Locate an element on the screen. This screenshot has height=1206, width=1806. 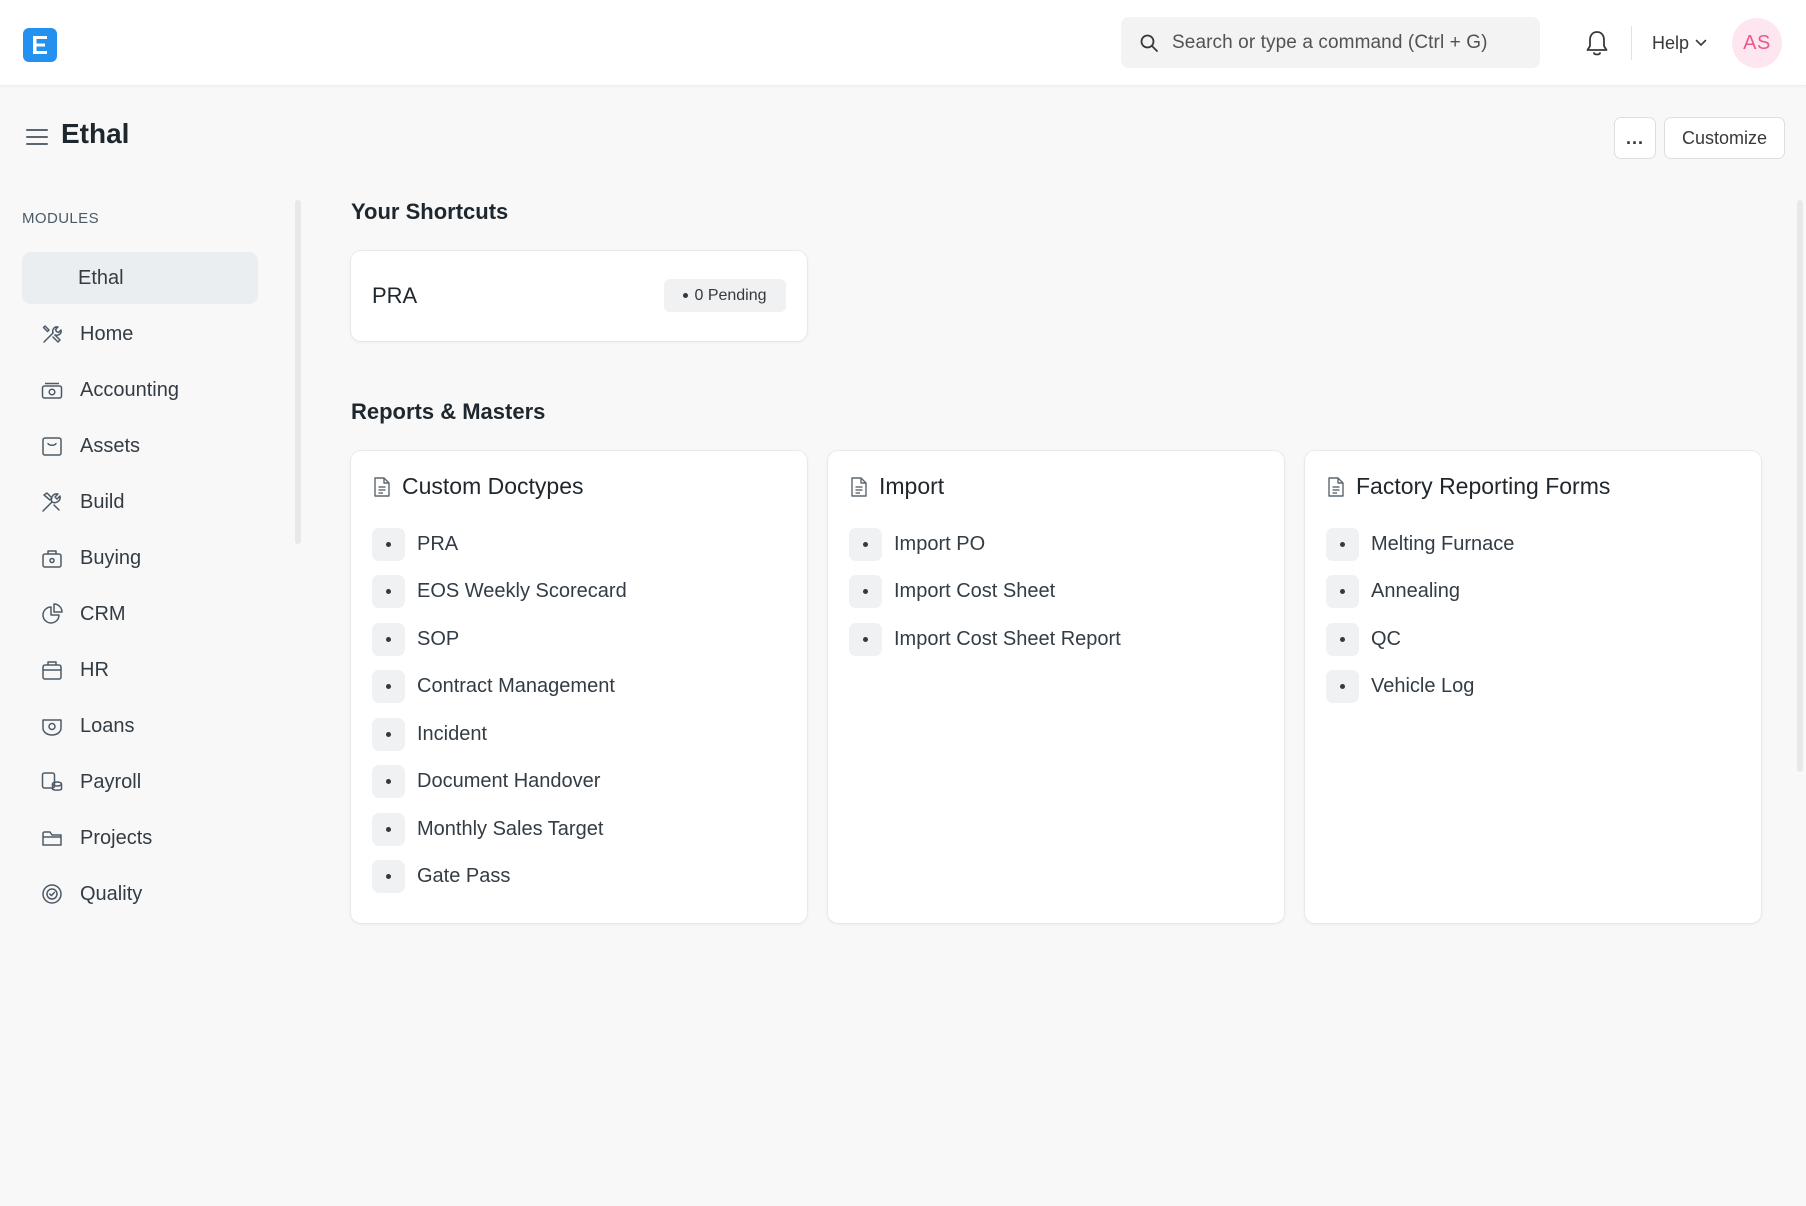
sidebar-scrollbar is located at coordinates (298, 372).